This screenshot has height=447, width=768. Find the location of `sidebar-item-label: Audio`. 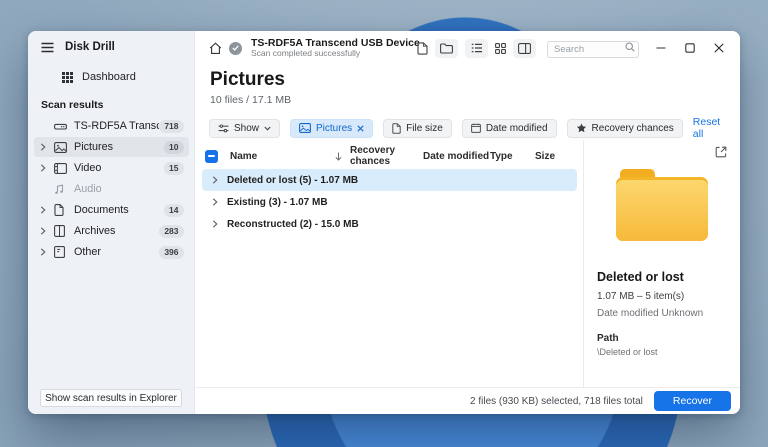

sidebar-item-label: Audio is located at coordinates (88, 189).